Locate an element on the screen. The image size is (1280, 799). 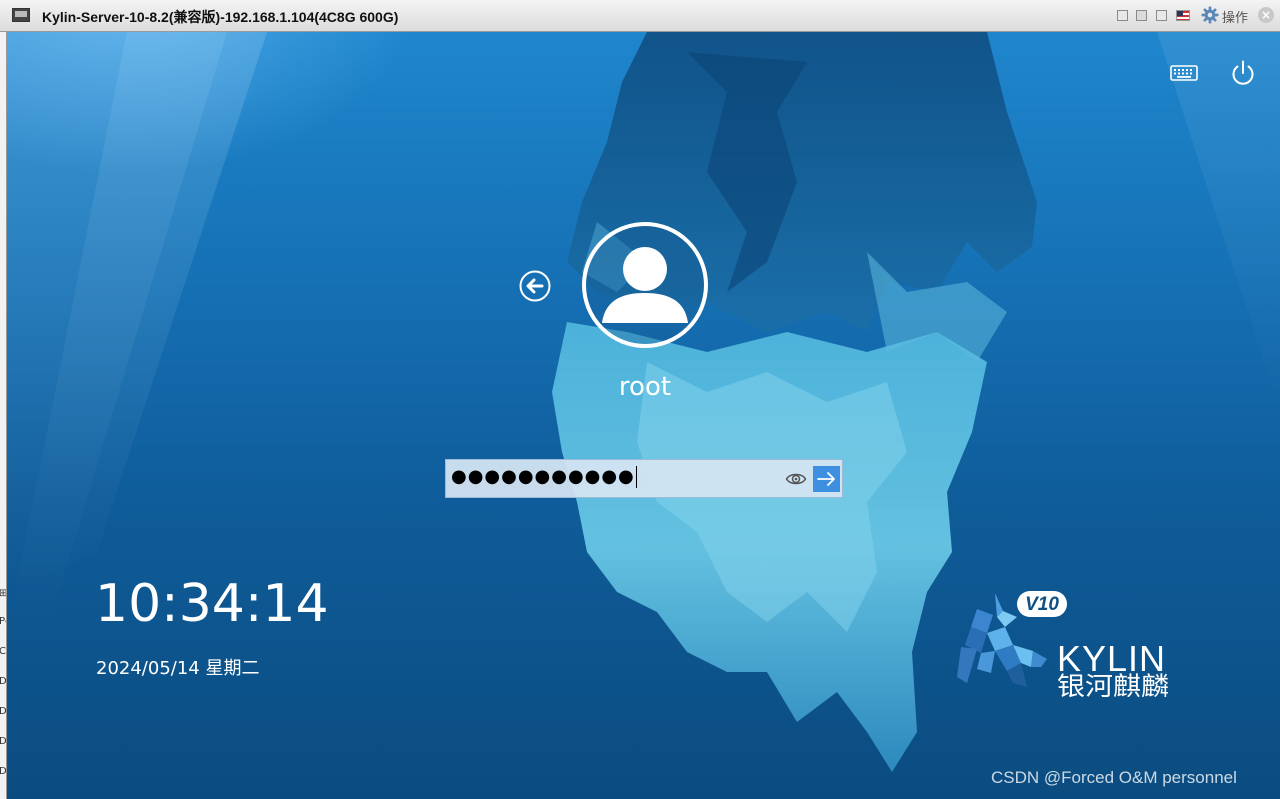
eye-icon is located at coordinates (796, 479).